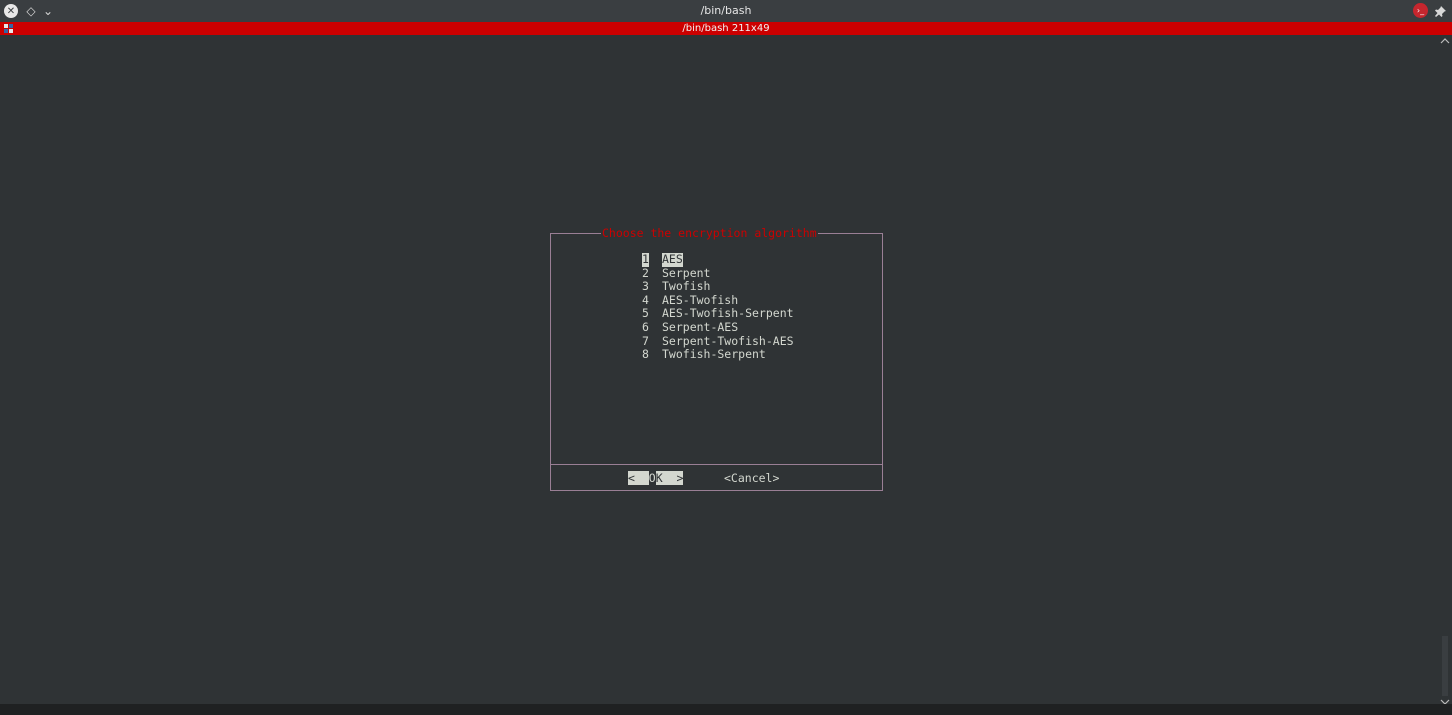  Describe the element at coordinates (700, 299) in the screenshot. I see `menu-item-label: AES-Twofish` at that location.